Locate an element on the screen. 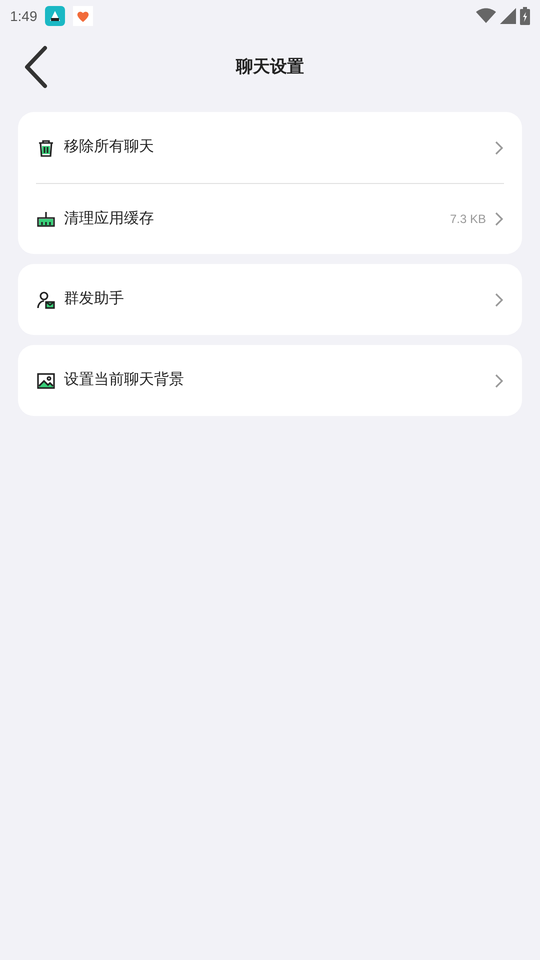  row-label: 设置当前聊天背景 is located at coordinates (124, 380).